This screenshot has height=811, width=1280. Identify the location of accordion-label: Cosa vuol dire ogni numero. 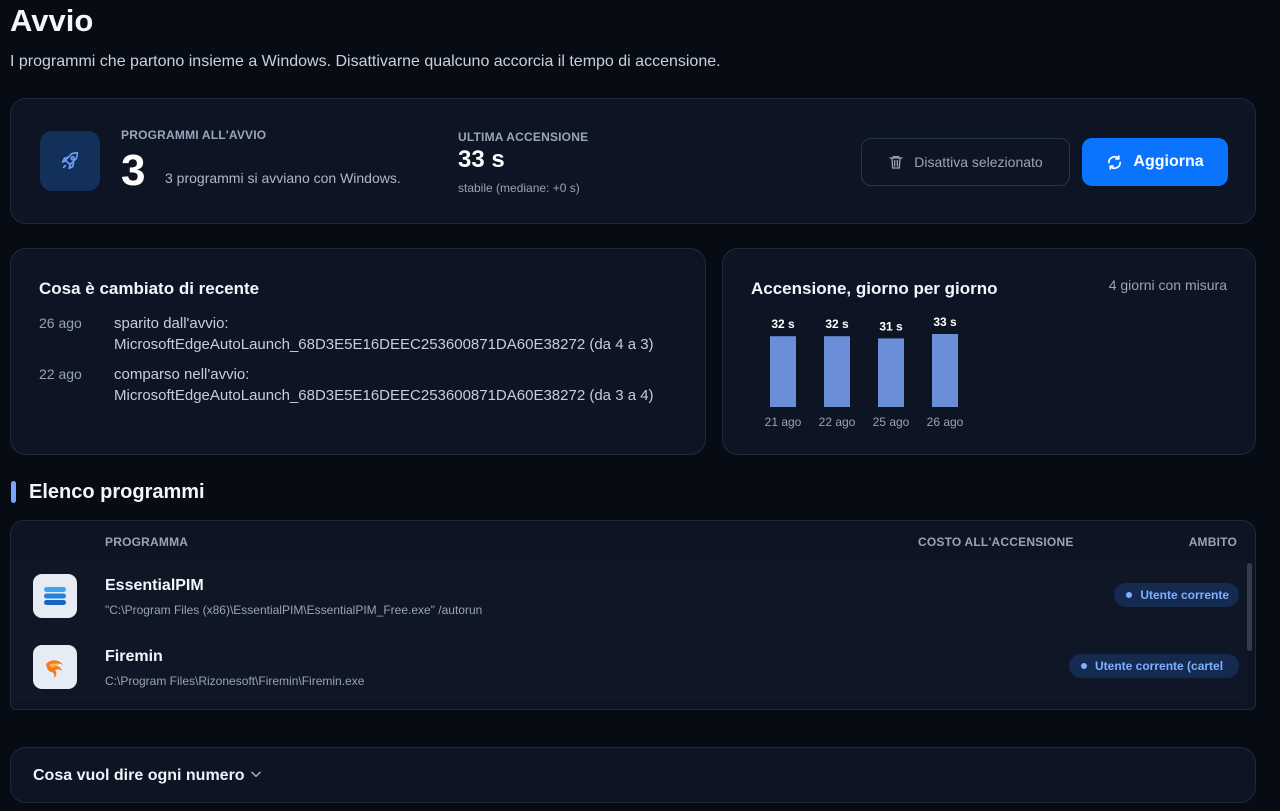
(139, 775).